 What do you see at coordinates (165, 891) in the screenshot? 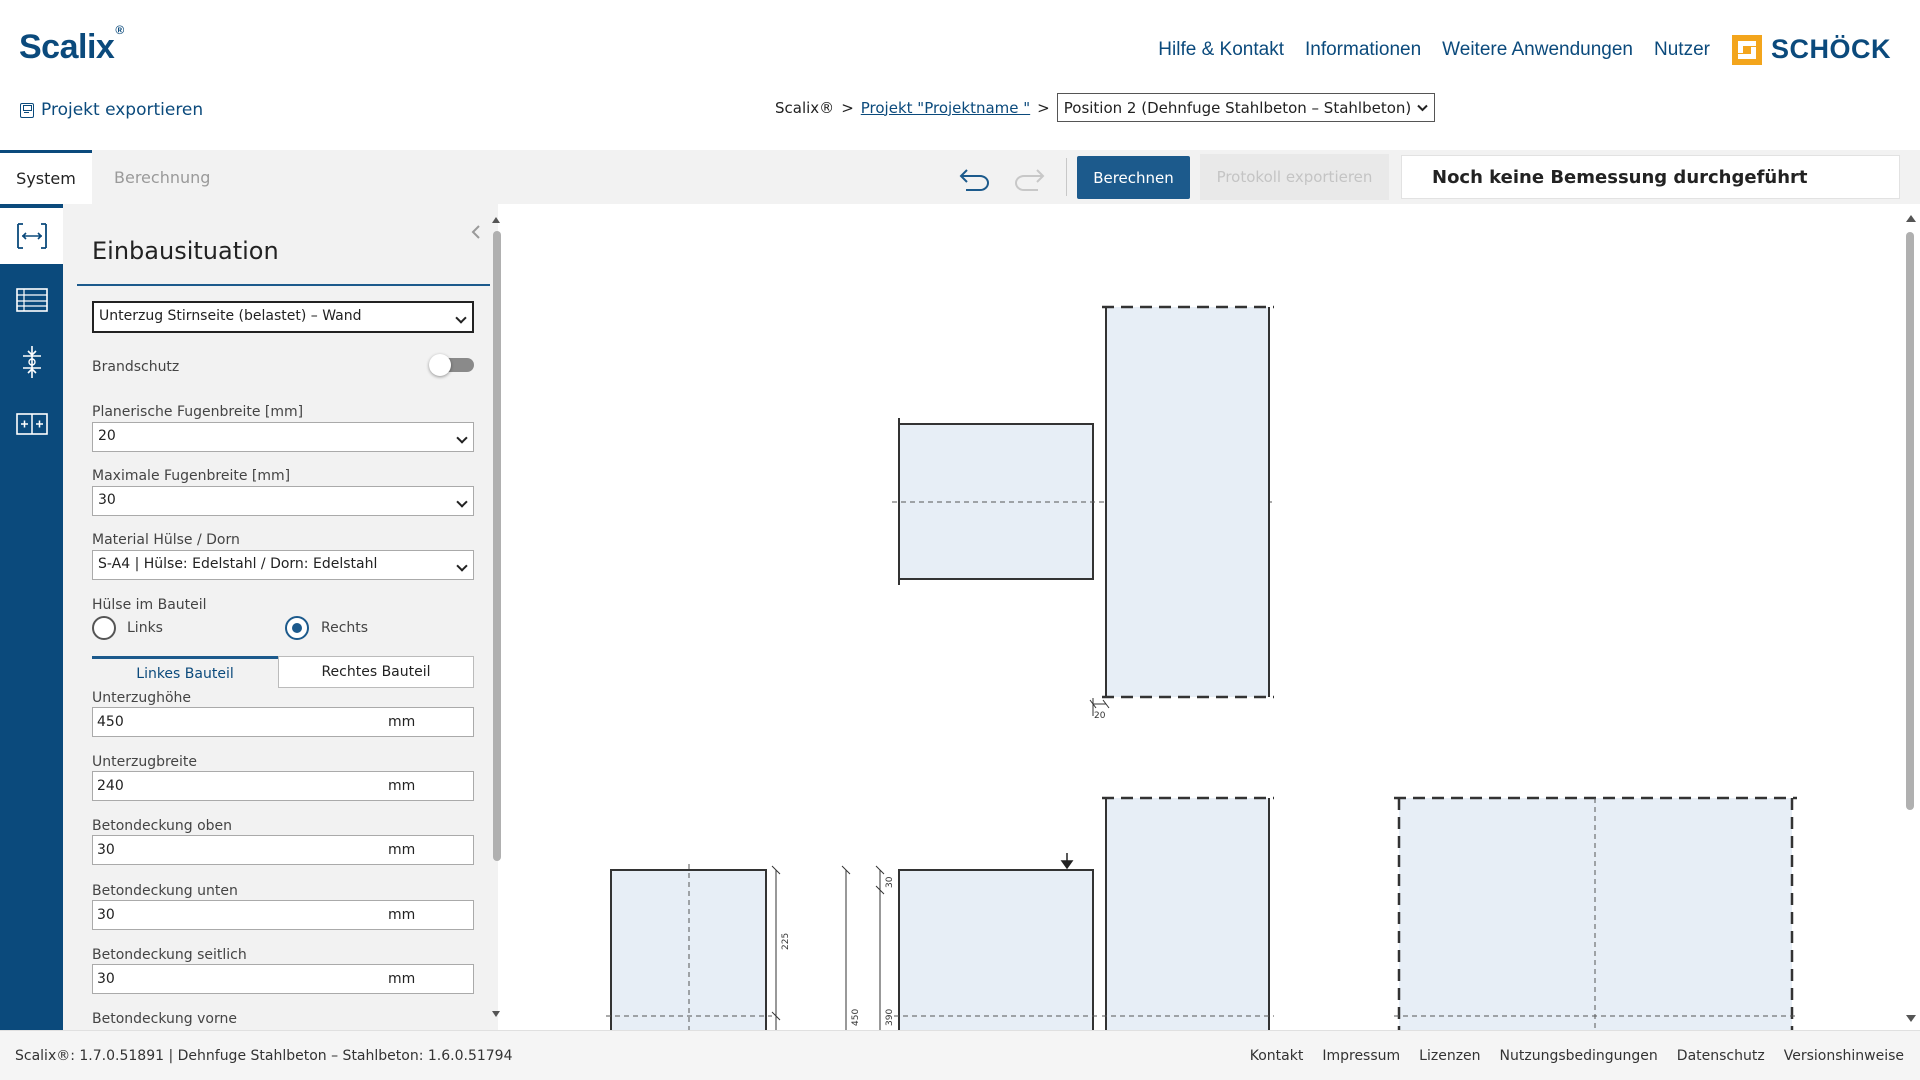
I see `field-label: Betondeckung unten` at bounding box center [165, 891].